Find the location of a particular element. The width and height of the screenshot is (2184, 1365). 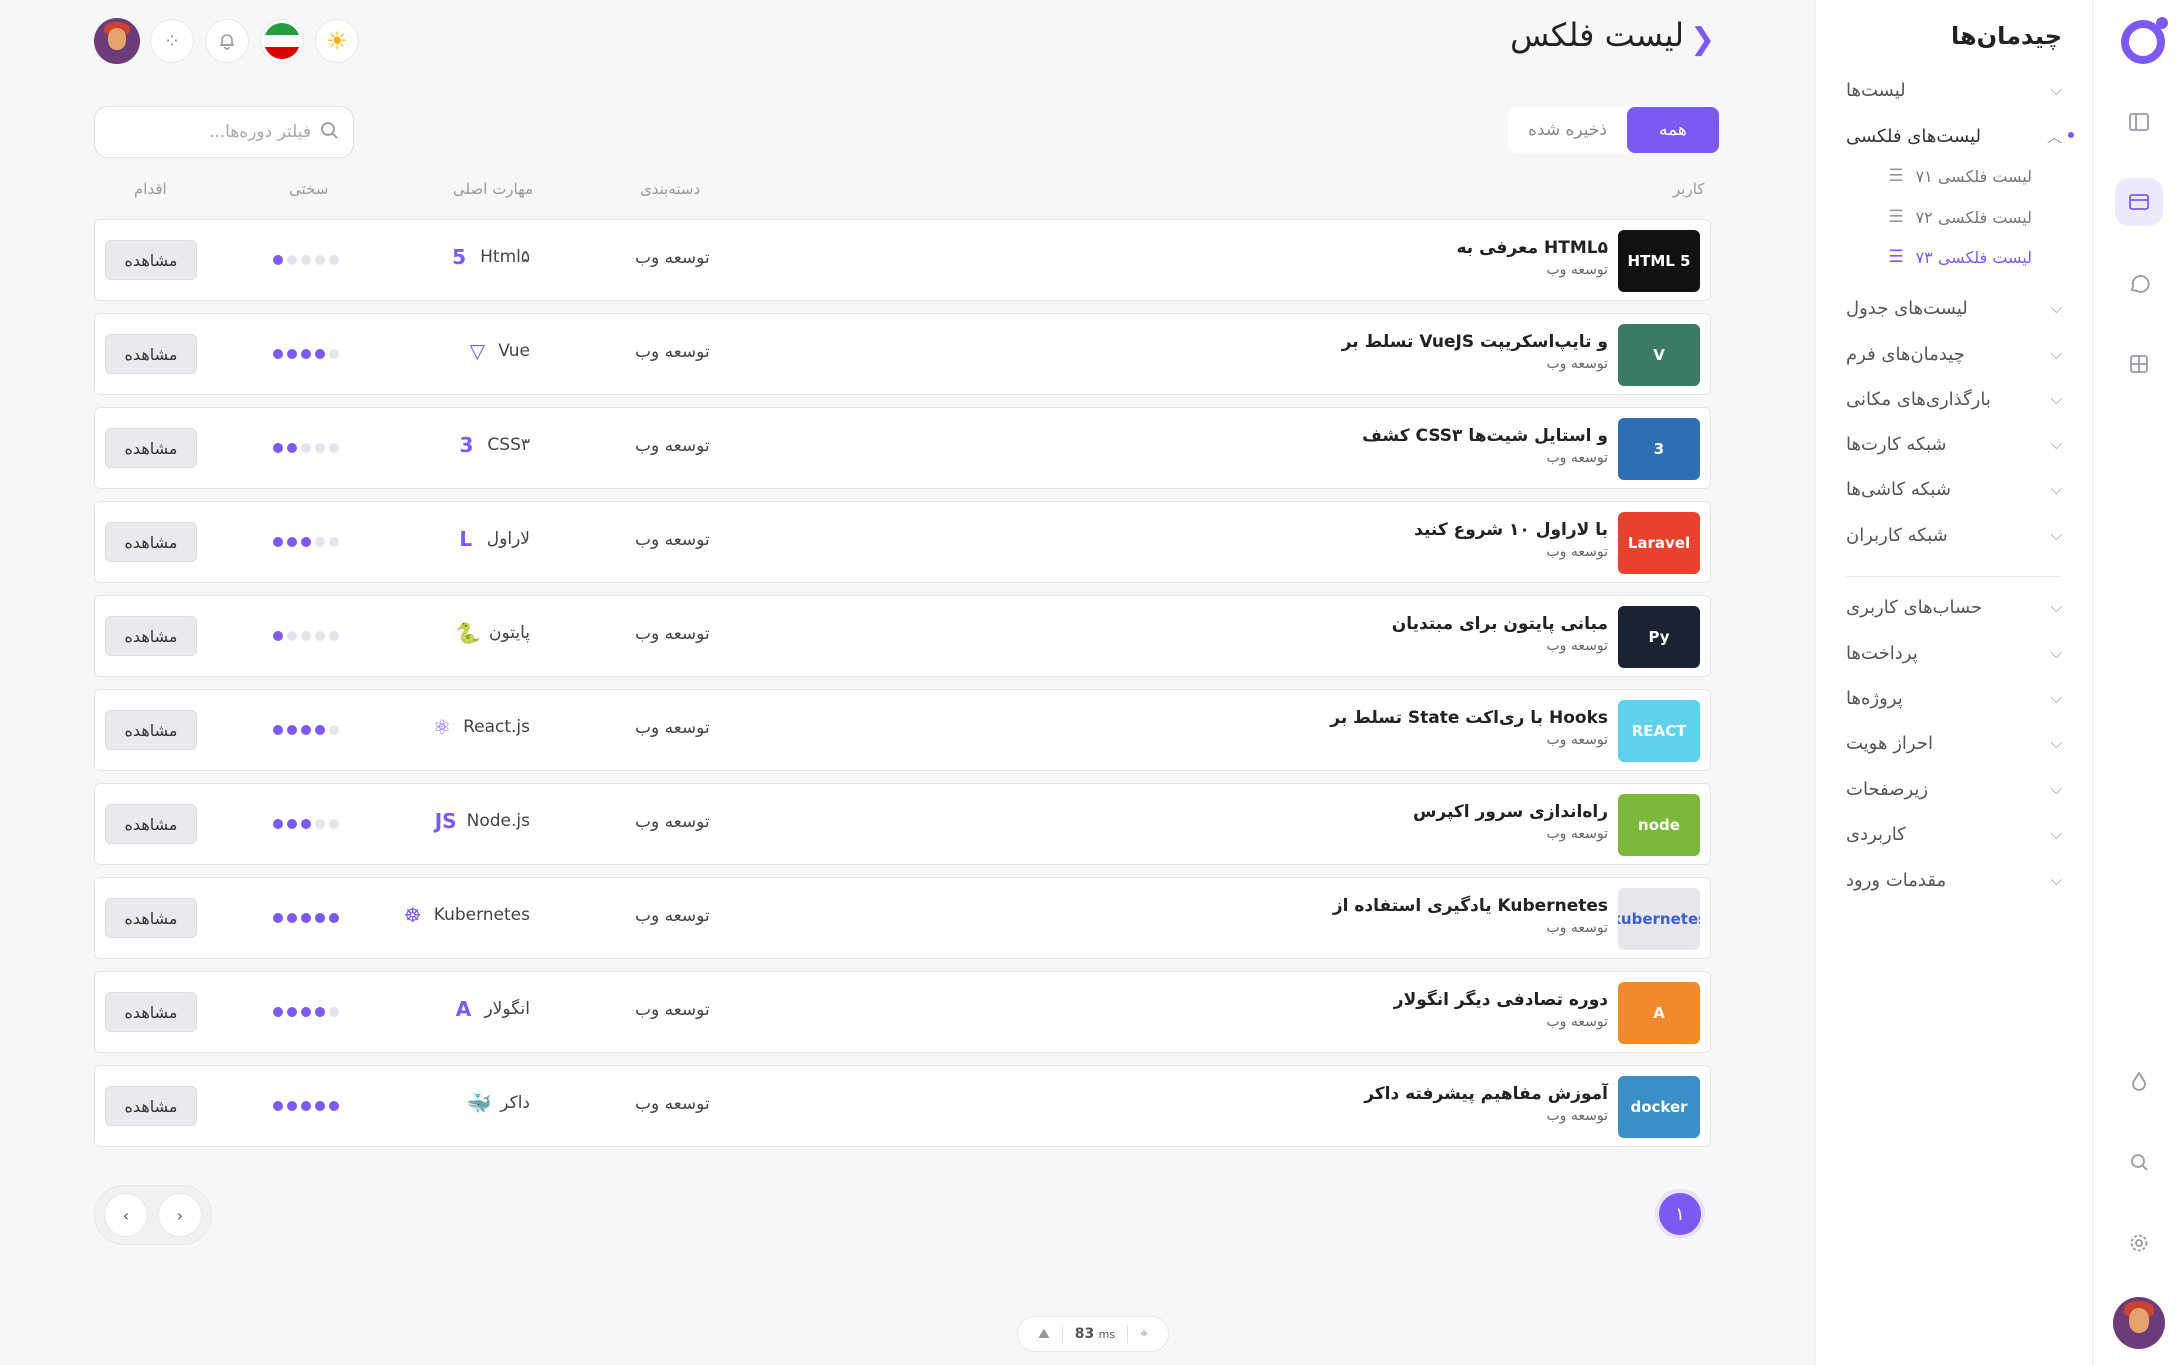

course-skill: 🐍 پایتون is located at coordinates (493, 633).